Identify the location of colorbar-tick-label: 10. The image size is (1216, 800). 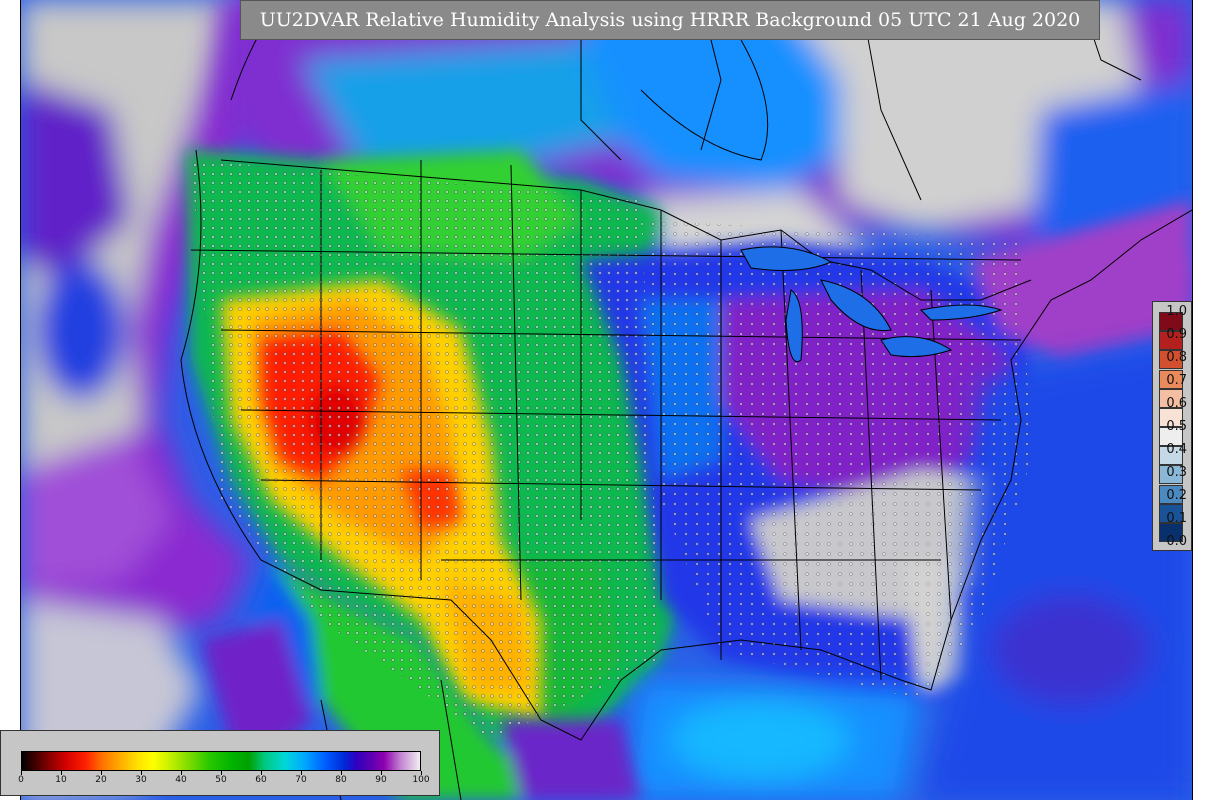
(61, 780).